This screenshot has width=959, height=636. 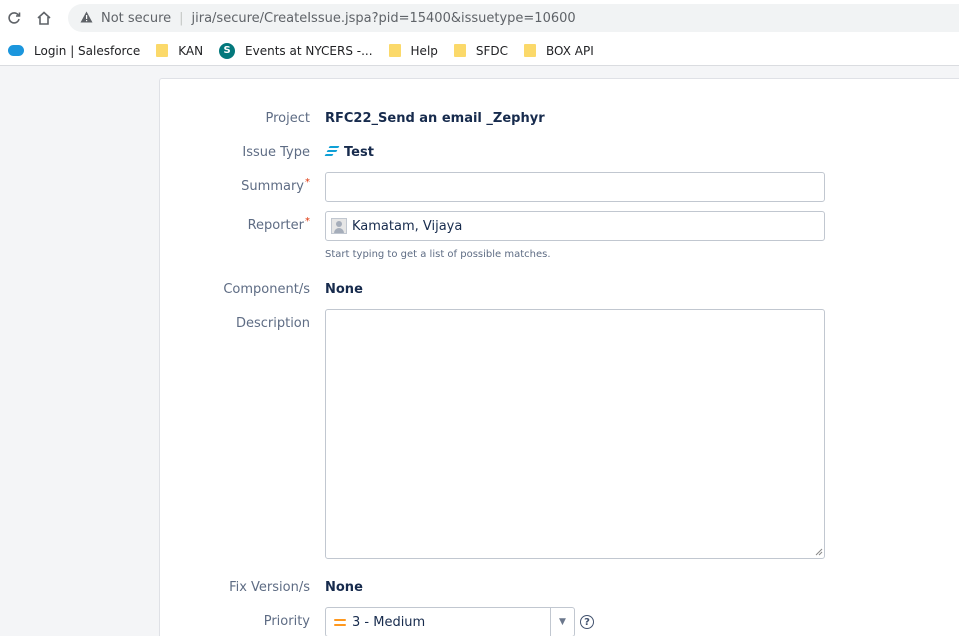 What do you see at coordinates (340, 622) in the screenshot?
I see `priority-medium-icon` at bounding box center [340, 622].